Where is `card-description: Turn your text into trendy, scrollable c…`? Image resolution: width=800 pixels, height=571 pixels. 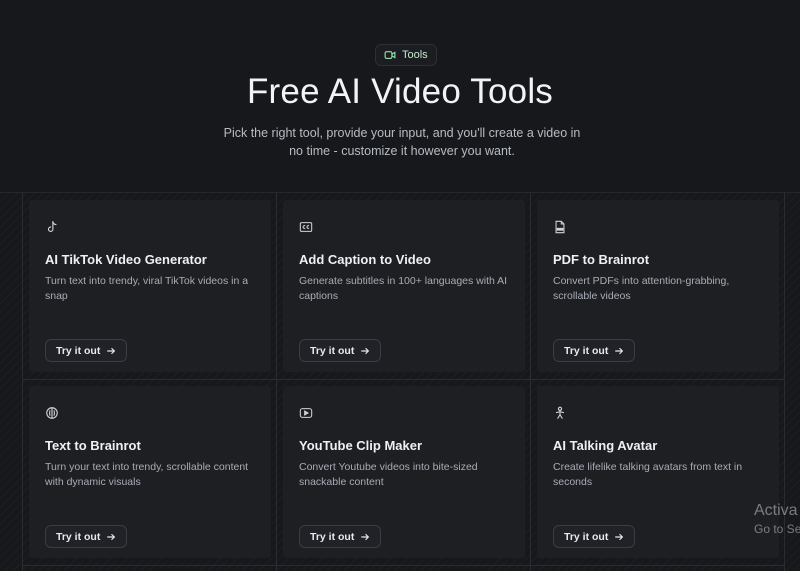
card-description: Turn your text into trendy, scrollable c… is located at coordinates (147, 474).